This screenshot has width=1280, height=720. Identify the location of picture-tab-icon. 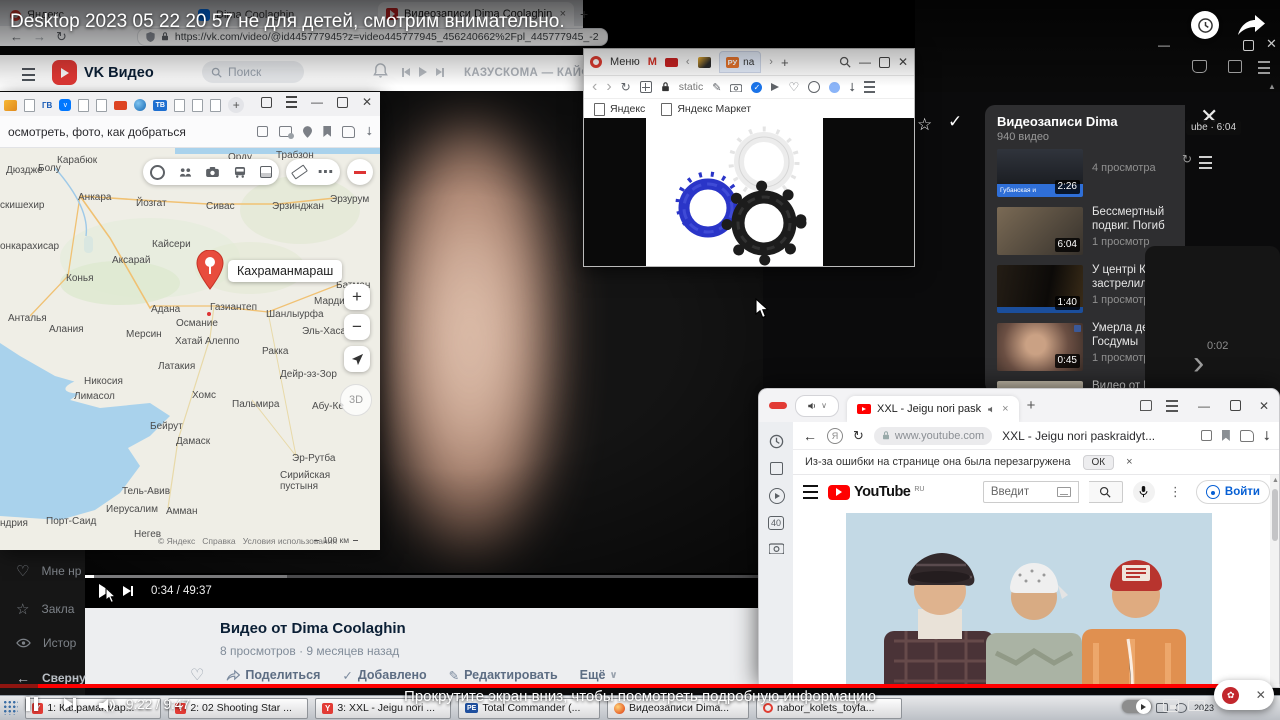
(704, 62).